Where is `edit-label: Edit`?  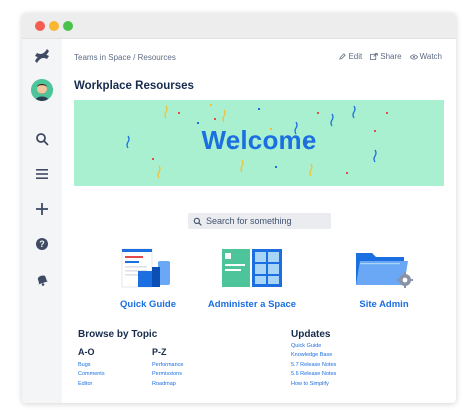 edit-label: Edit is located at coordinates (355, 56).